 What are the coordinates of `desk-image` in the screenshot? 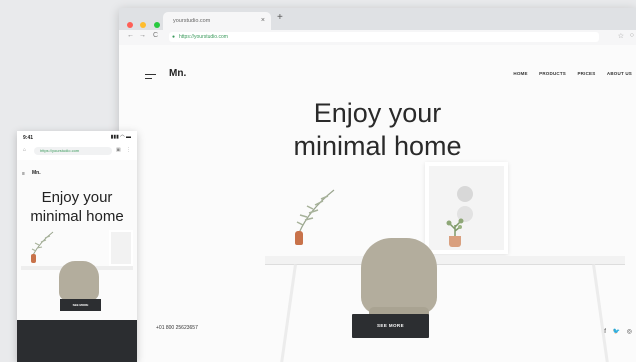 It's located at (445, 260).